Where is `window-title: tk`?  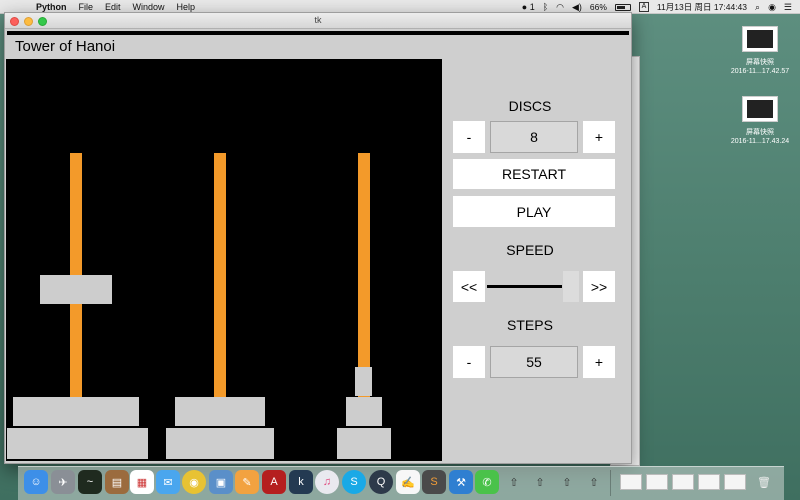 window-title: tk is located at coordinates (318, 20).